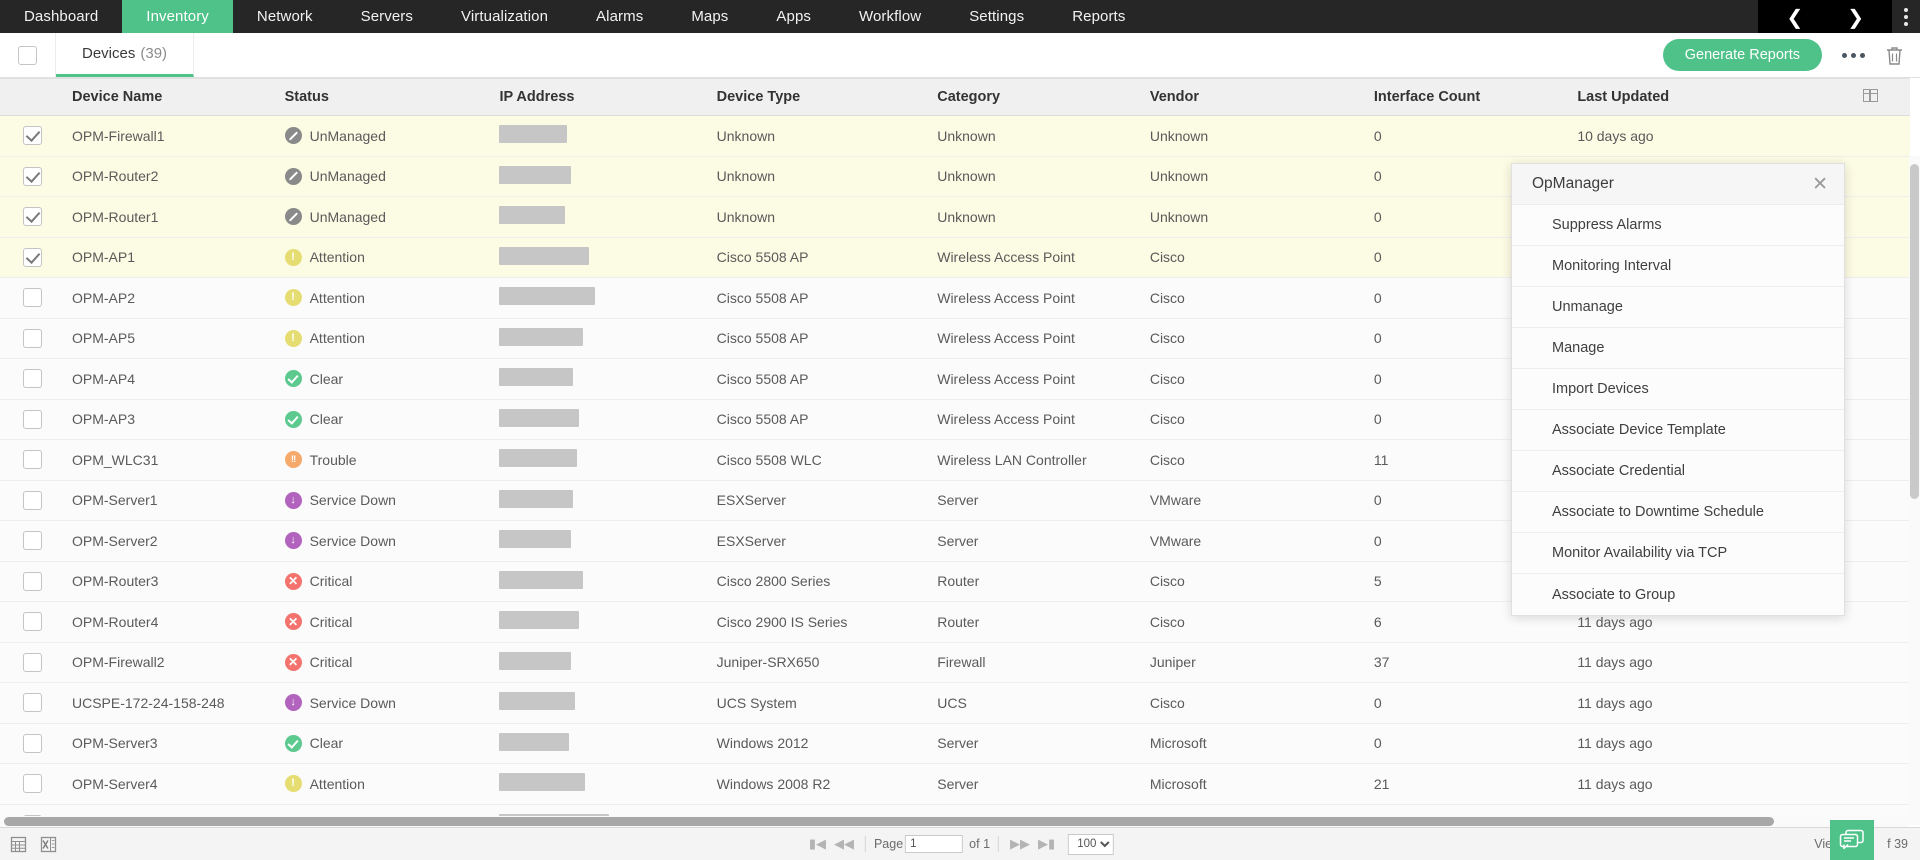 This screenshot has width=1920, height=860. What do you see at coordinates (170, 136) in the screenshot?
I see `cell-device-name: OPM-Firewall1` at bounding box center [170, 136].